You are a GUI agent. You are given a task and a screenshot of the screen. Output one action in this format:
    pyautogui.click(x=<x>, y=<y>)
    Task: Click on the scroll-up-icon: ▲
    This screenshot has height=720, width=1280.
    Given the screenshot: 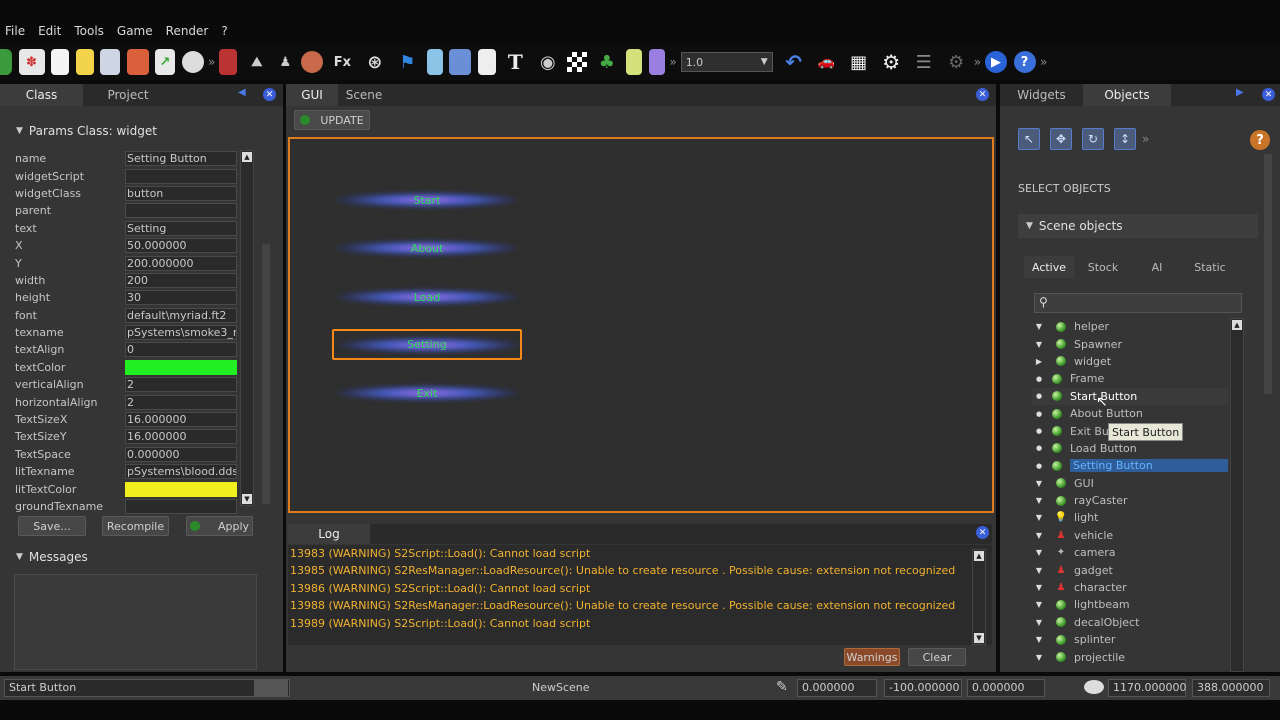 What is the action you would take?
    pyautogui.click(x=247, y=157)
    